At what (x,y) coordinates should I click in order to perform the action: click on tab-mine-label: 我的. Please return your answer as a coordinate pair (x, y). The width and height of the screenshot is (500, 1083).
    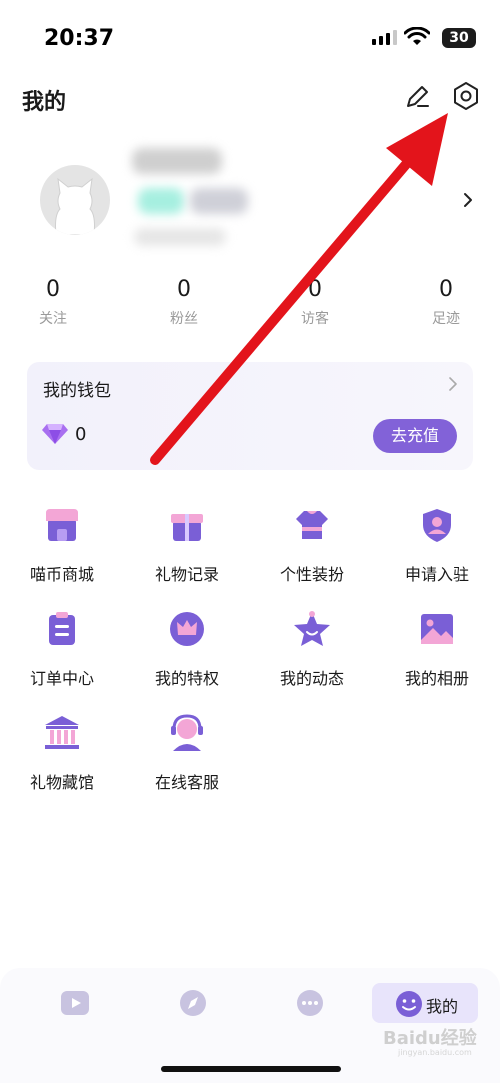
    Looking at the image, I should click on (442, 1006).